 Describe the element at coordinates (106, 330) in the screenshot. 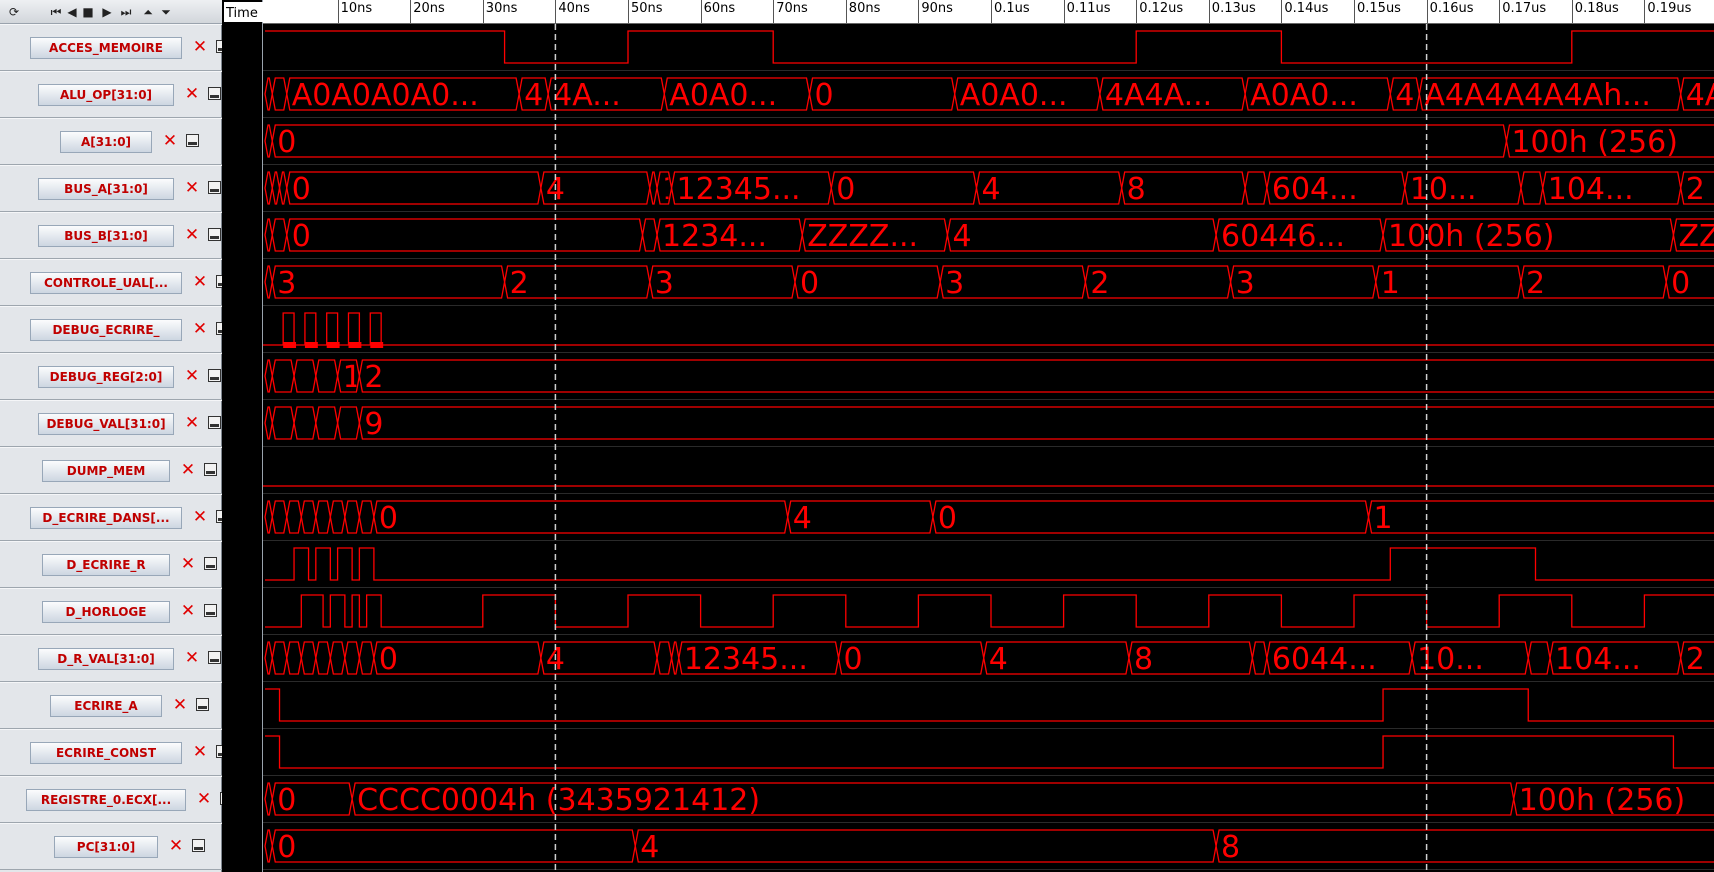

I see `signal-name-button: DEBUG_ECRIRE_` at that location.